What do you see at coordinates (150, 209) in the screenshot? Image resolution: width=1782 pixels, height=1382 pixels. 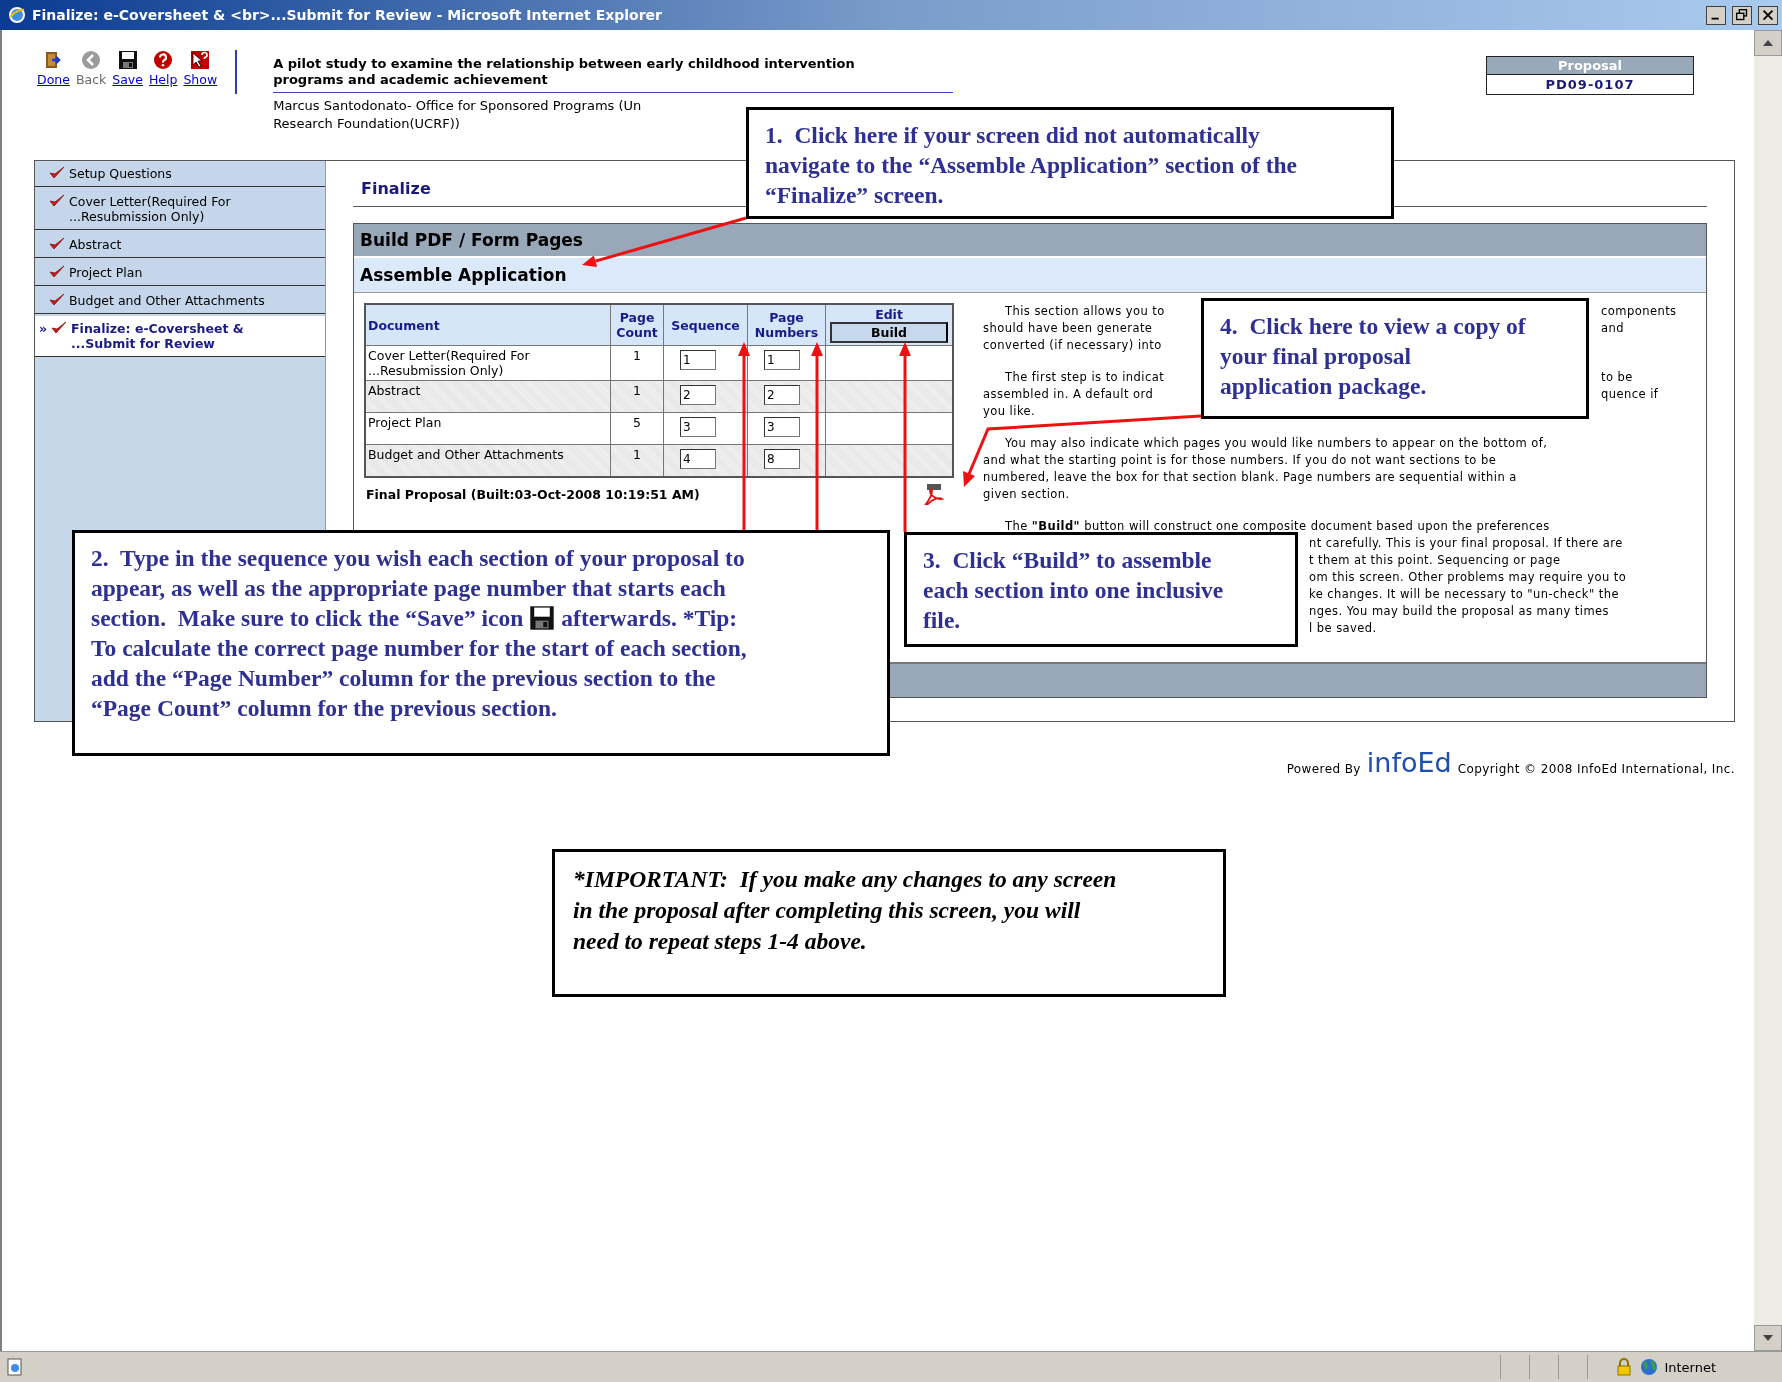 I see `sidebar-label: Cover Letter(Required For ...Resubmission Only)` at bounding box center [150, 209].